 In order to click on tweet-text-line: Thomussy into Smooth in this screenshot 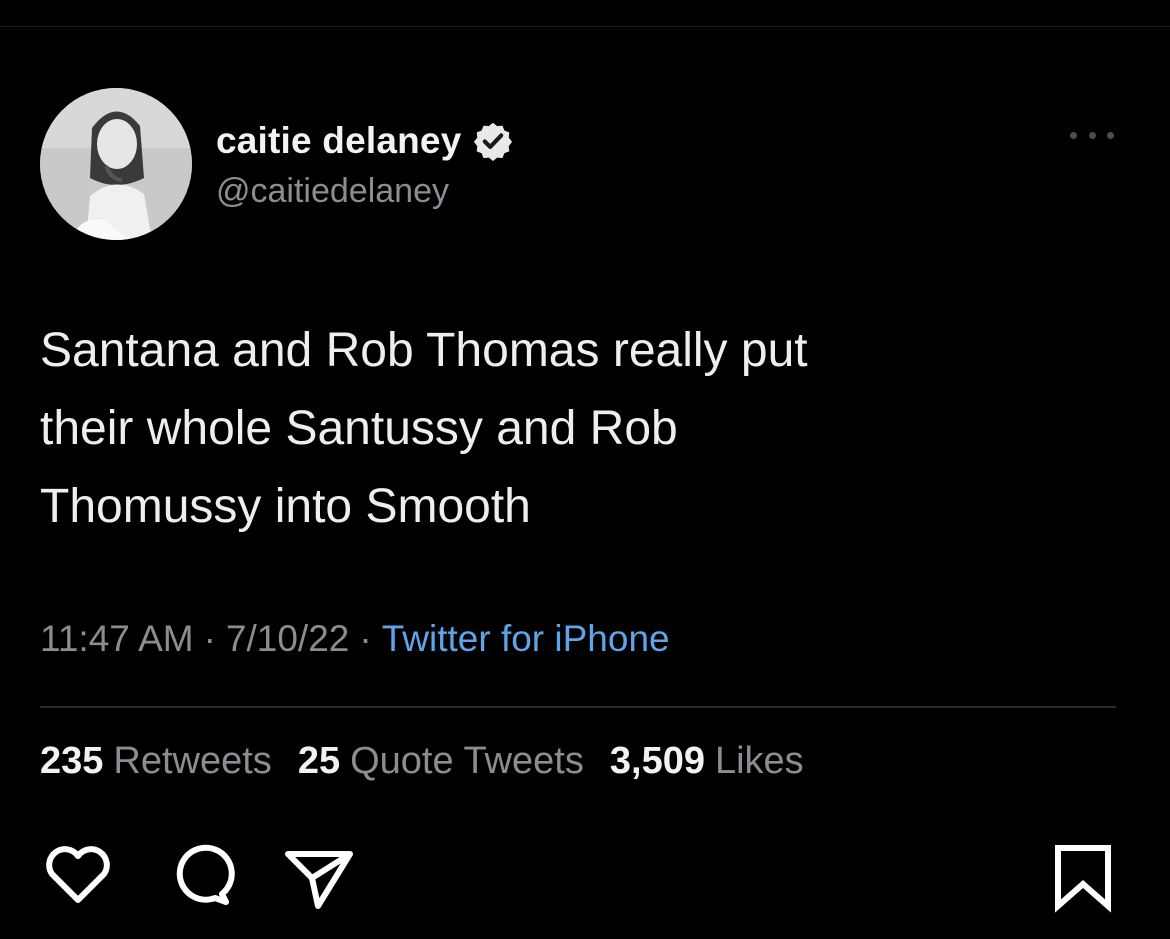, I will do `click(285, 506)`.